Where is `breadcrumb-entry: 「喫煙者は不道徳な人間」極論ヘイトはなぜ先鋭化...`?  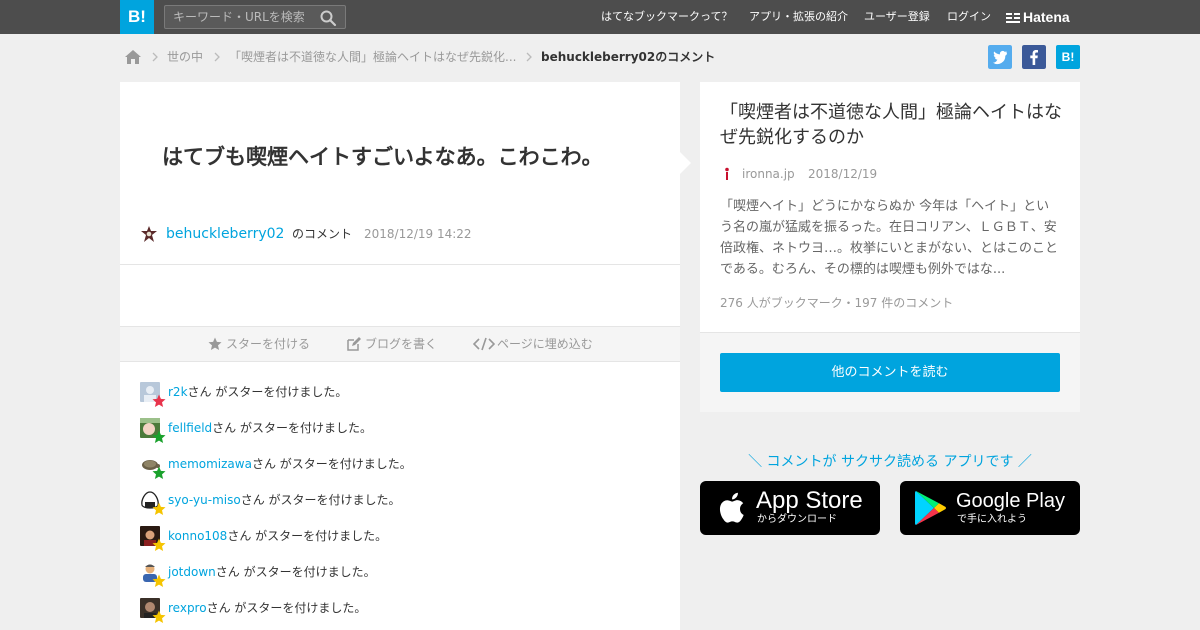
breadcrumb-entry: 「喫煙者は不道徳な人間」極論ヘイトはなぜ先鋭化... is located at coordinates (372, 57).